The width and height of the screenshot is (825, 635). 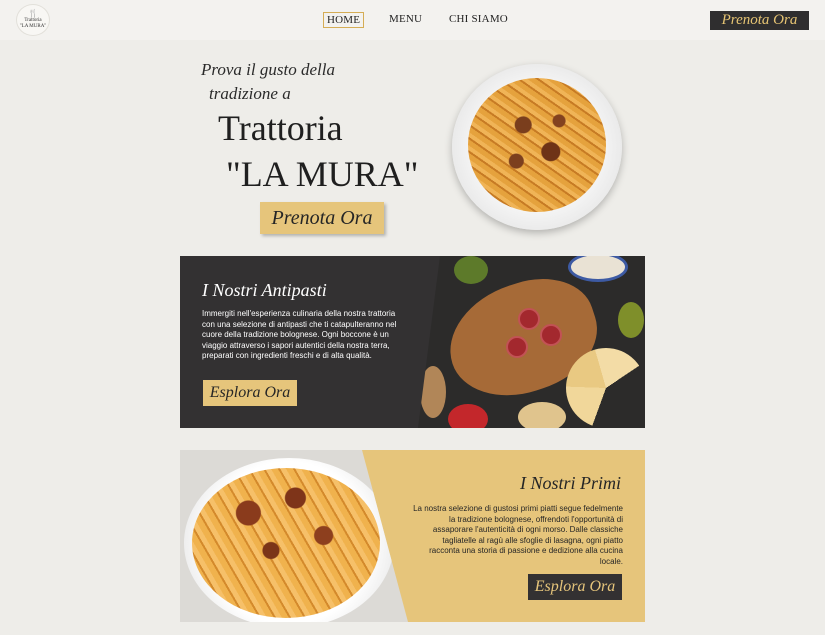 What do you see at coordinates (759, 20) in the screenshot?
I see `nav-booking-button: Prenota Ora` at bounding box center [759, 20].